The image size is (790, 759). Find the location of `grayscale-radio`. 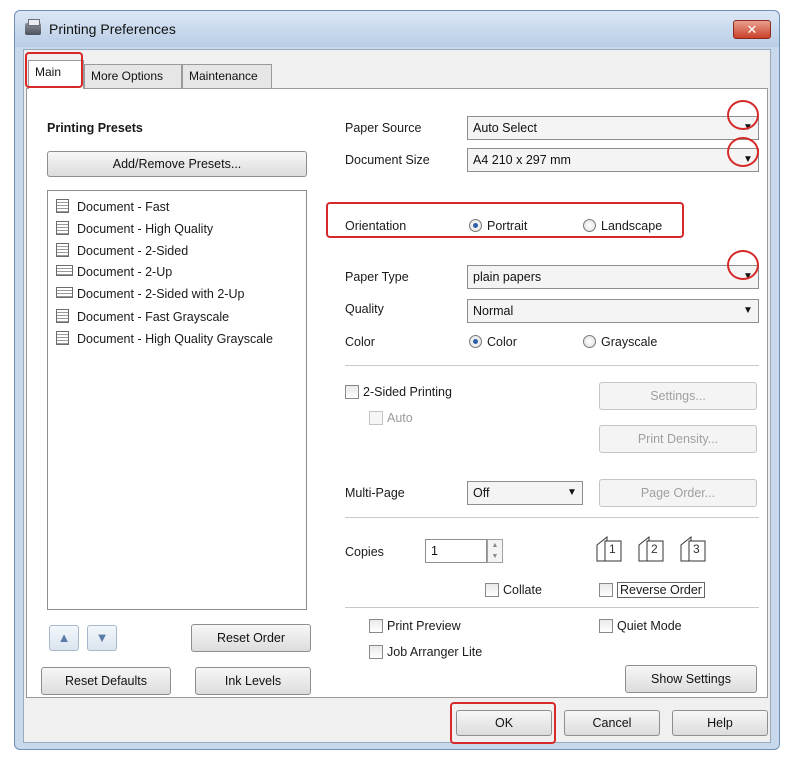

grayscale-radio is located at coordinates (589, 341).